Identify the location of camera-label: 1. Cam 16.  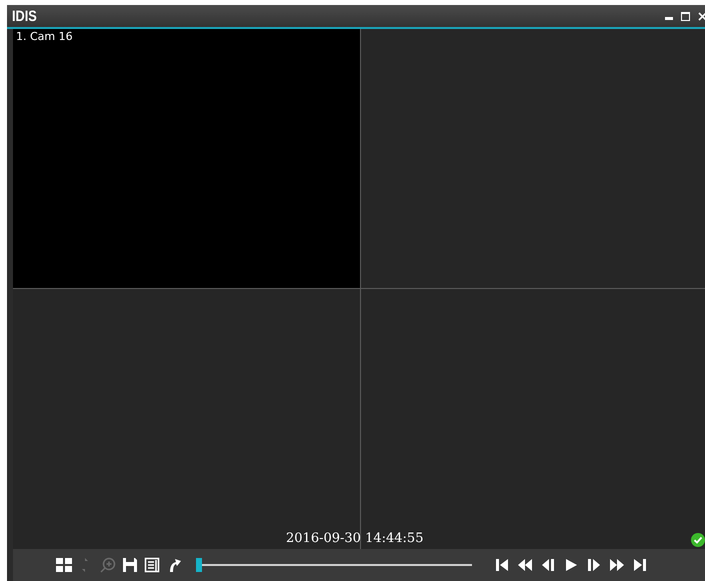
(44, 36).